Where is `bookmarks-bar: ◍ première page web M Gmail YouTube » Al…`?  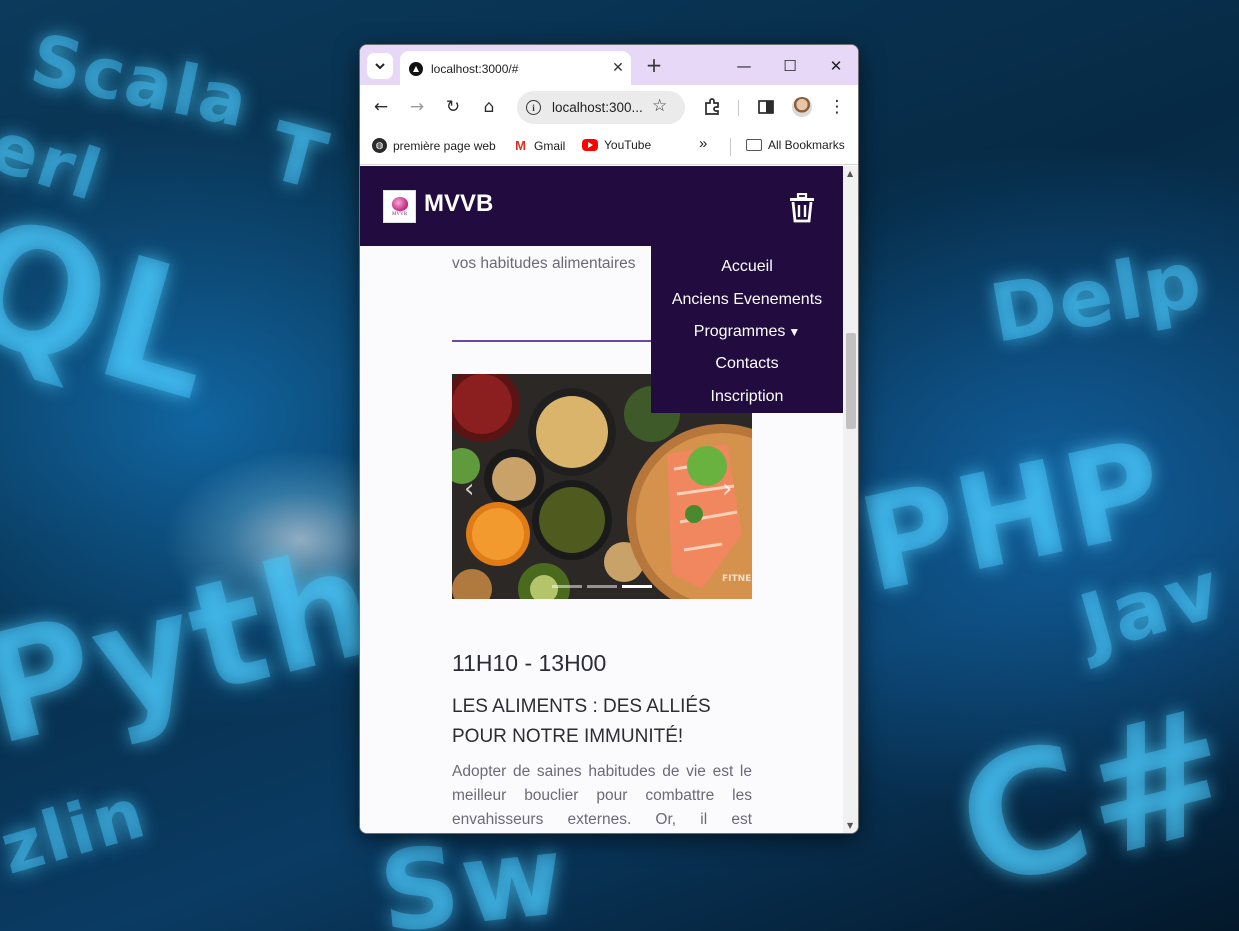 bookmarks-bar: ◍ première page web M Gmail YouTube » Al… is located at coordinates (609, 147).